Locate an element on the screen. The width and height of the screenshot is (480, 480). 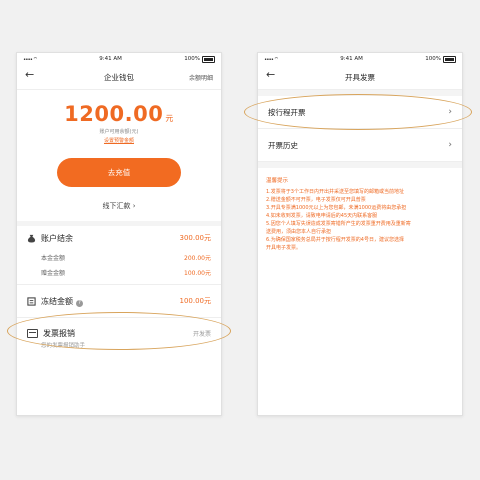
help-icon: ? is located at coordinates (79, 303).